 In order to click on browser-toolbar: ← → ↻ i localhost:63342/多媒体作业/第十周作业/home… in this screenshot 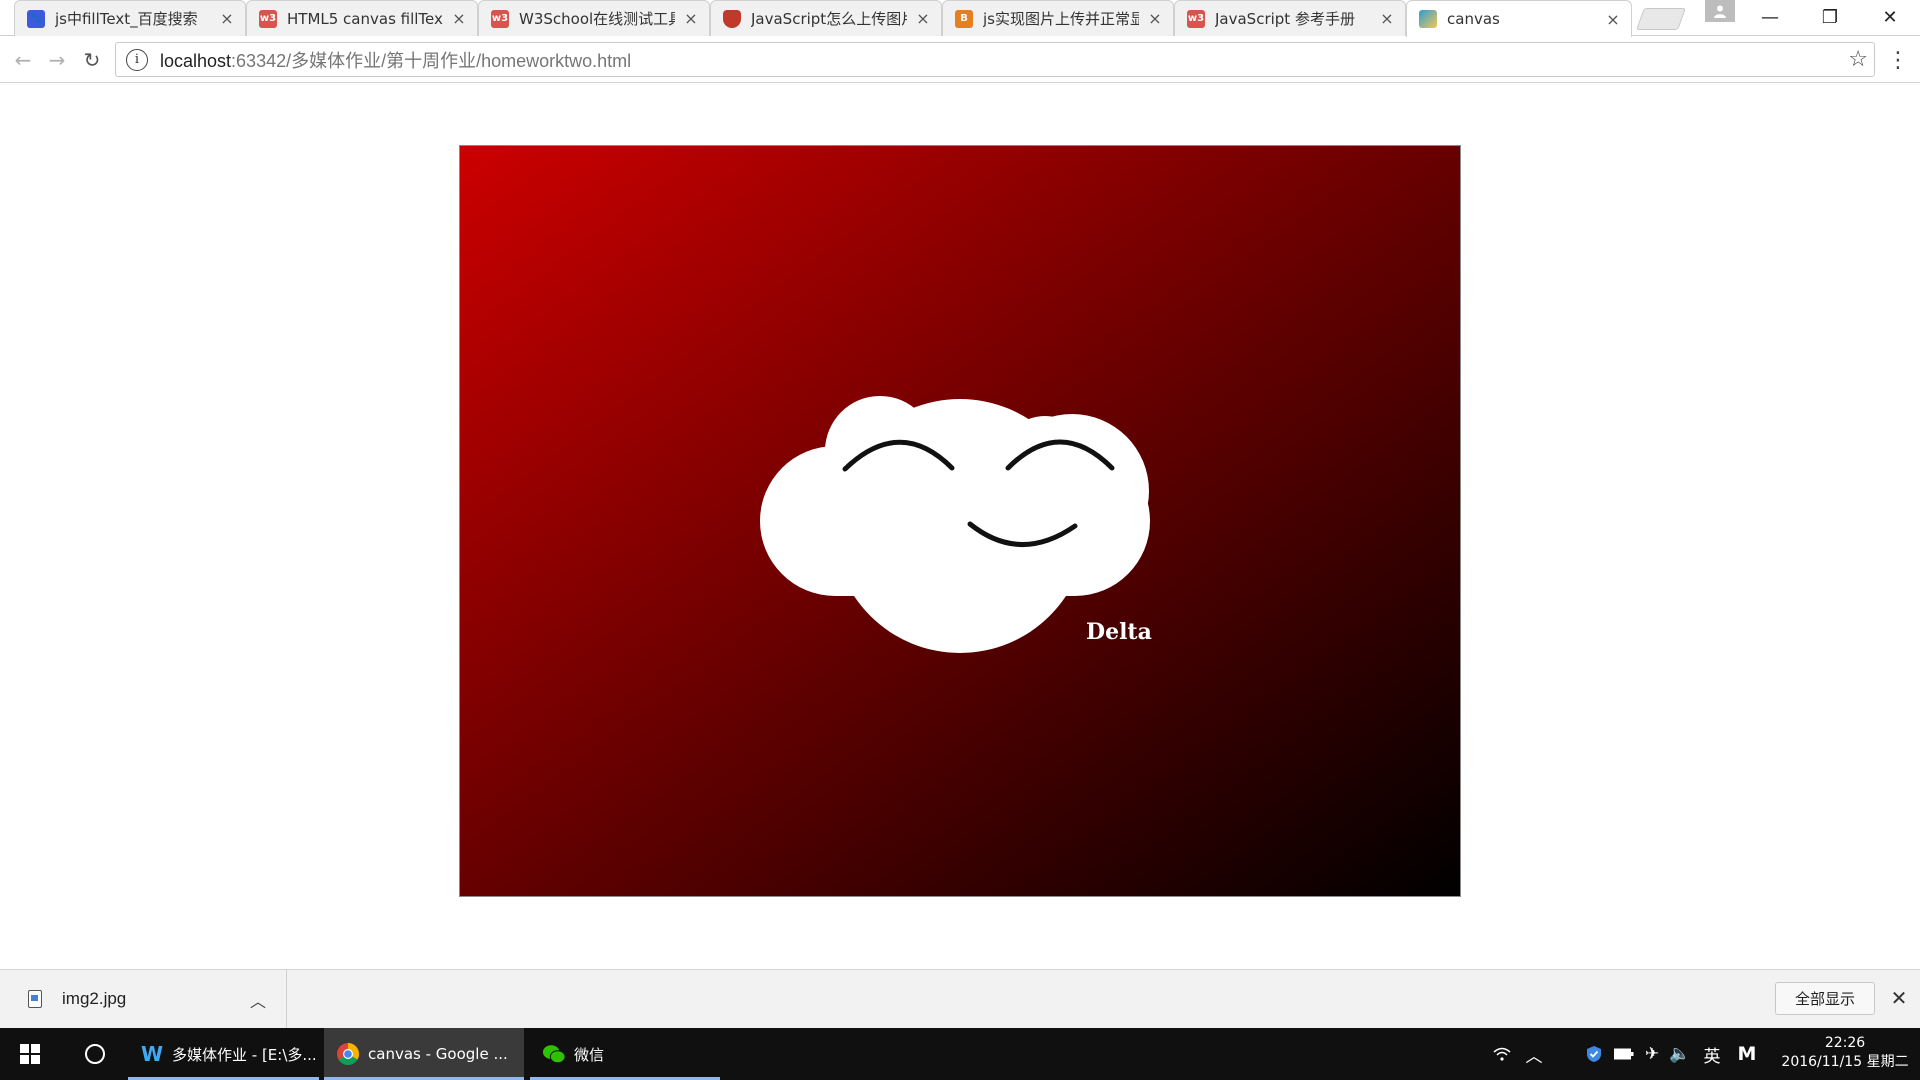, I will do `click(960, 60)`.